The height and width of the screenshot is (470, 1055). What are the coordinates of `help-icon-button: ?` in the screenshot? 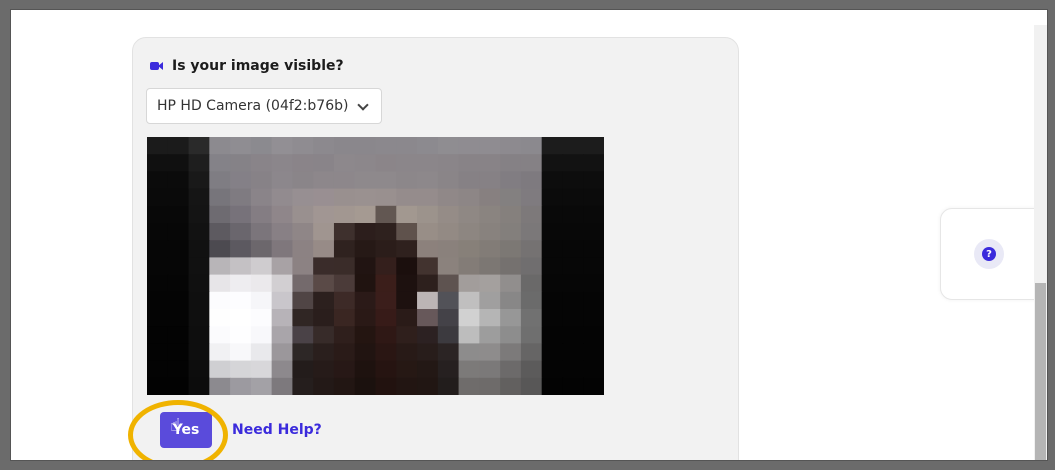 It's located at (989, 254).